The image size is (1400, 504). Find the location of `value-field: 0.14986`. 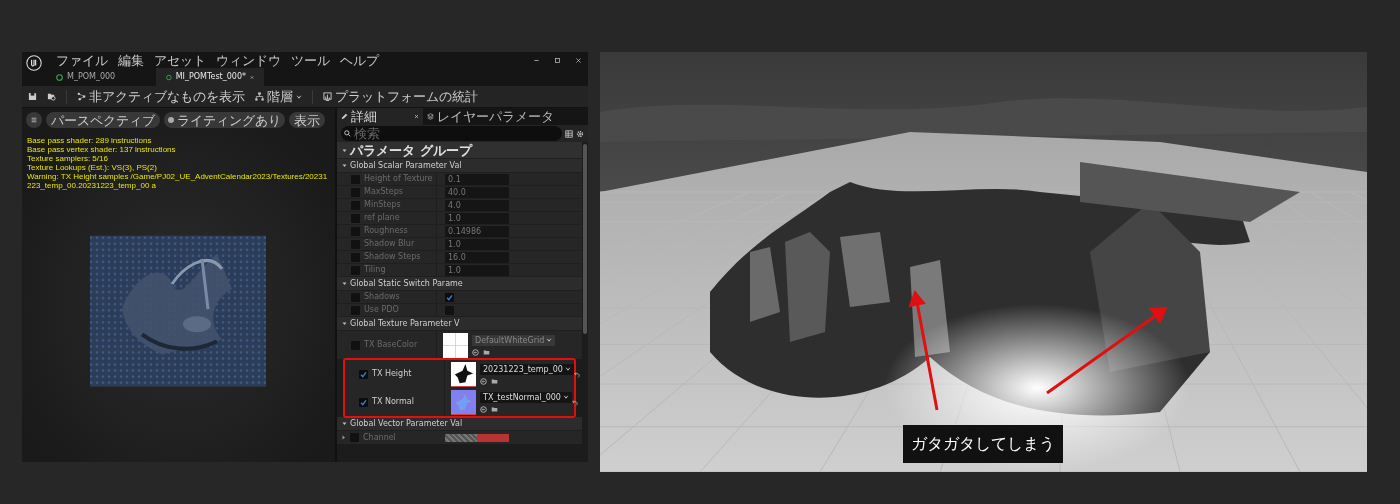

value-field: 0.14986 is located at coordinates (477, 231).